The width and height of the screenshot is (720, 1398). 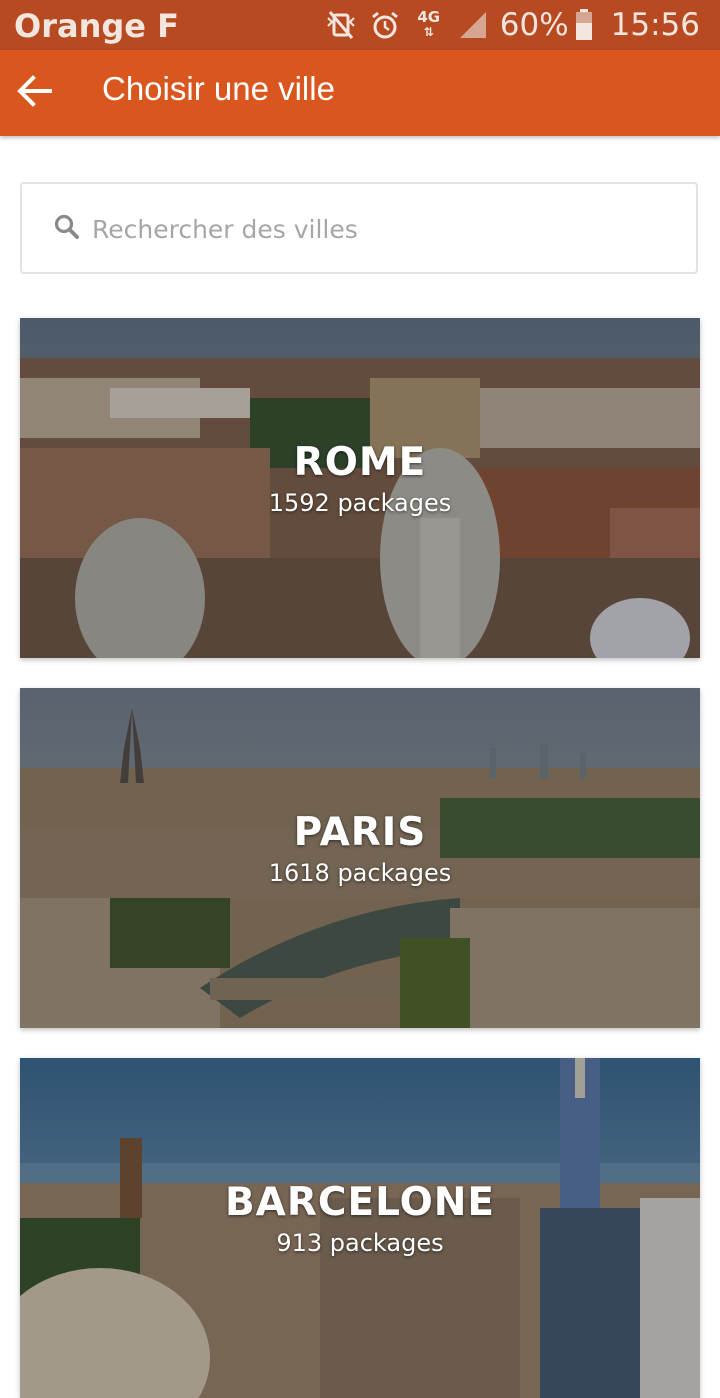 I want to click on search-icon, so click(x=67, y=227).